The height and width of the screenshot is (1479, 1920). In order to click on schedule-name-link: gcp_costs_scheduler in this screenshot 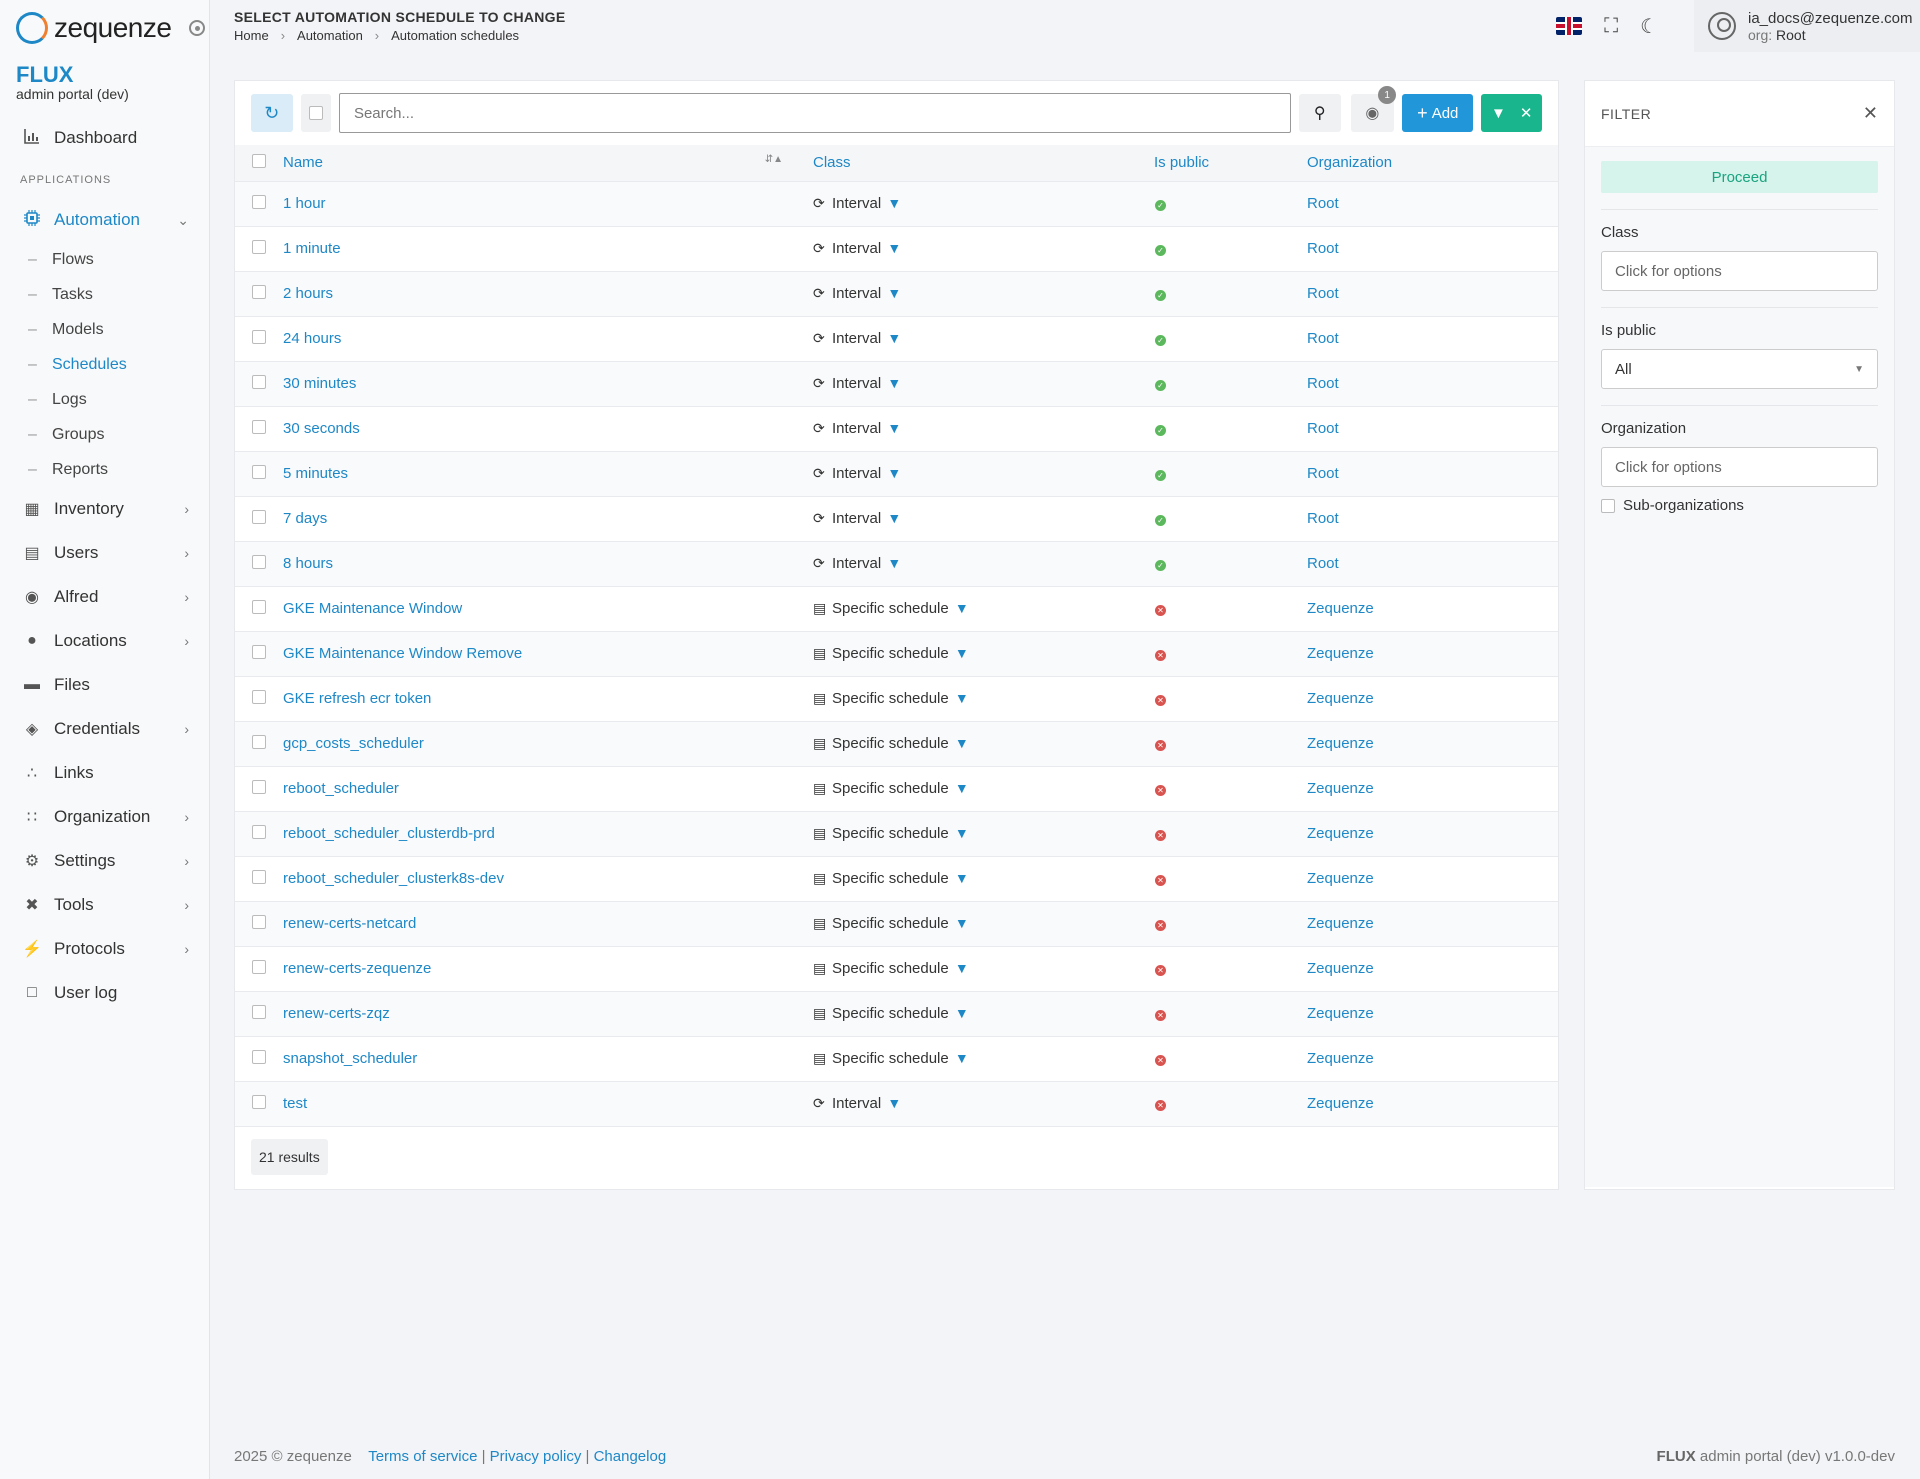, I will do `click(353, 743)`.